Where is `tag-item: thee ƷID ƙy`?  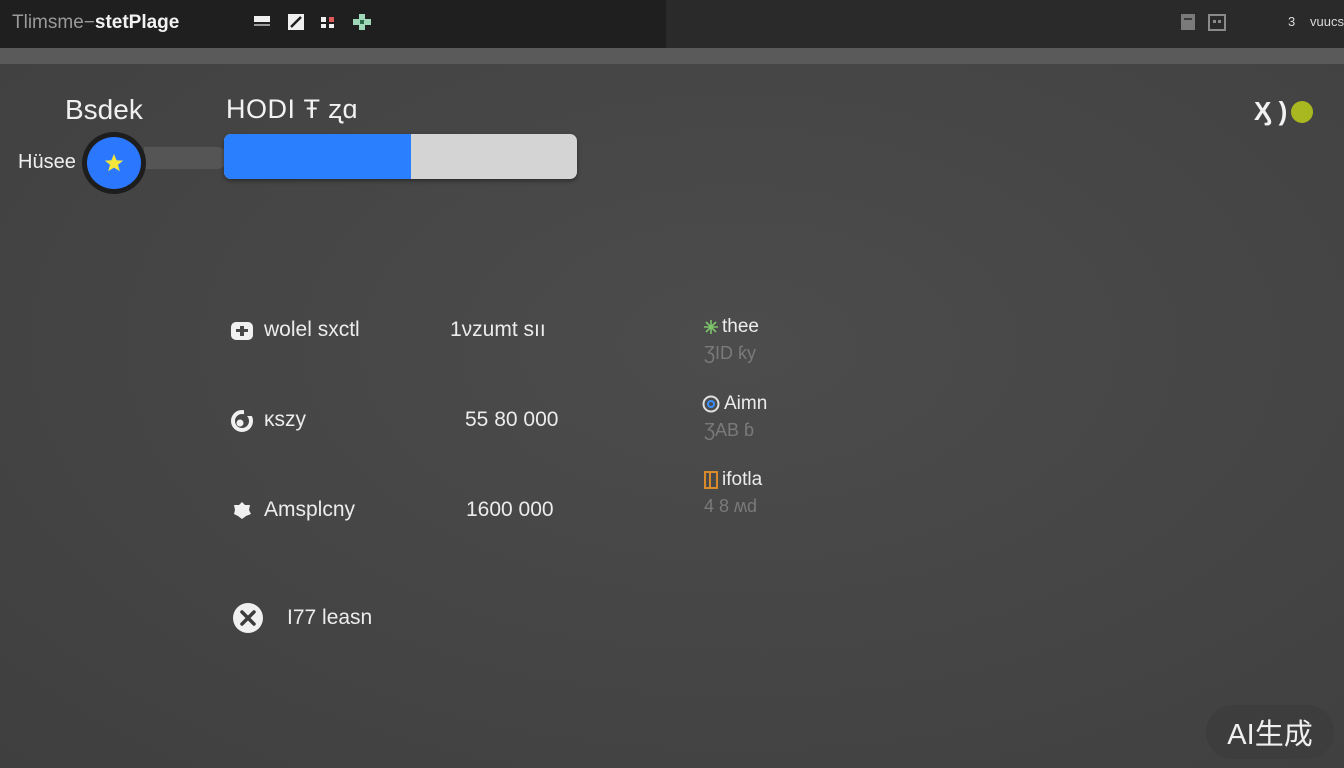
tag-item: thee ƷID ƙy is located at coordinates (777, 346).